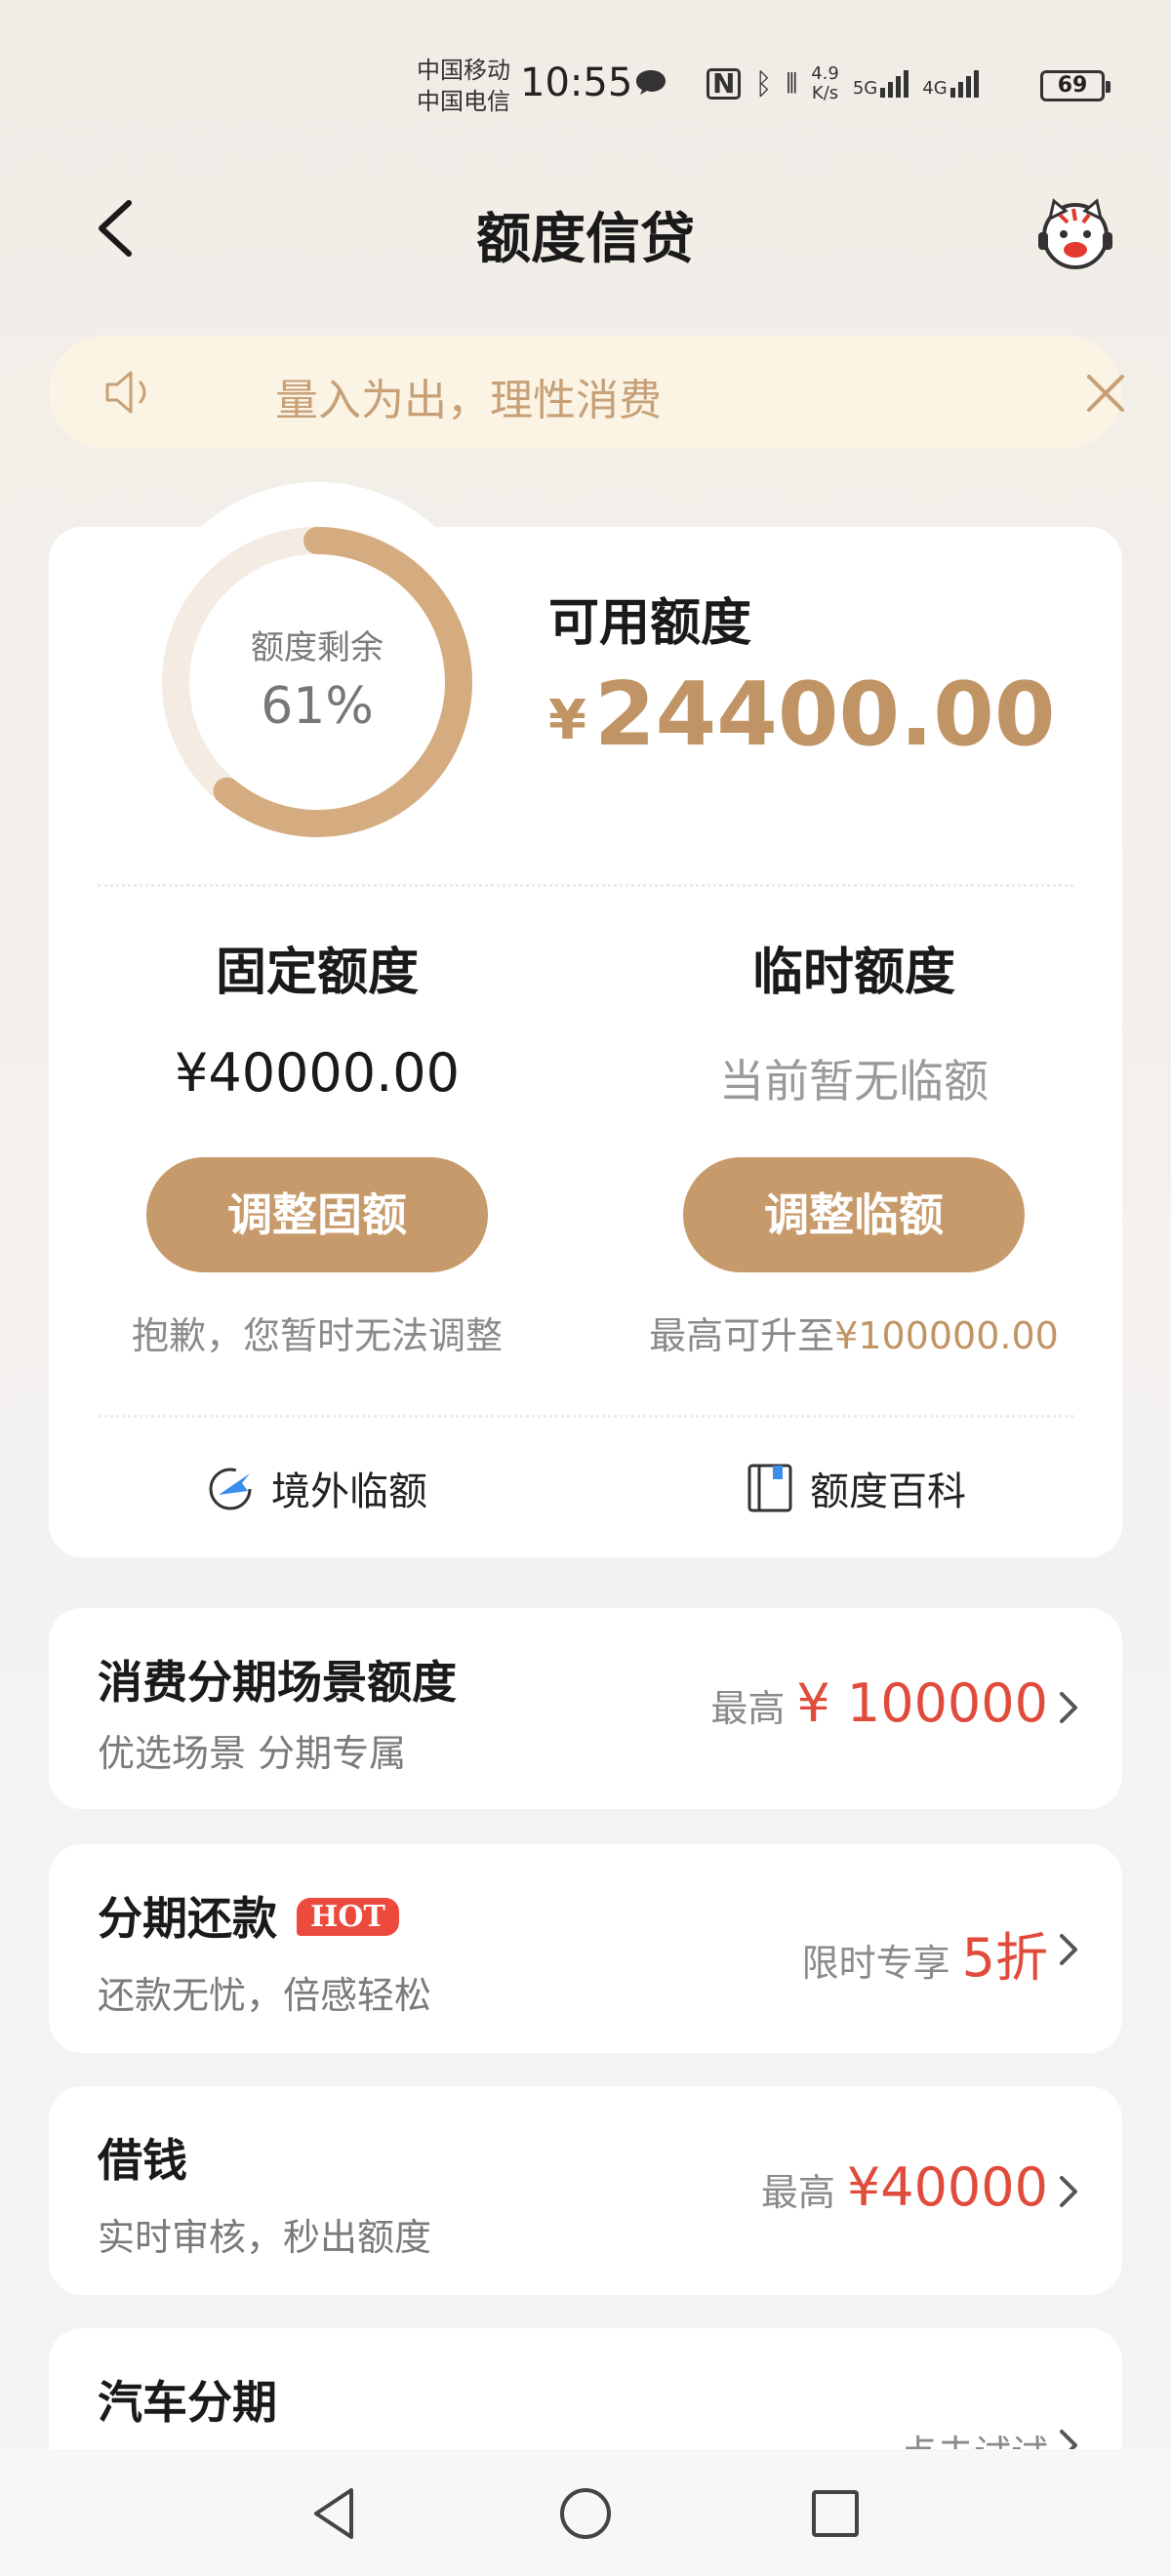 This screenshot has height=2576, width=1171. I want to click on system-icons: N ᛒ ⫴ 4.9 K/s 5G 4G, so click(843, 83).